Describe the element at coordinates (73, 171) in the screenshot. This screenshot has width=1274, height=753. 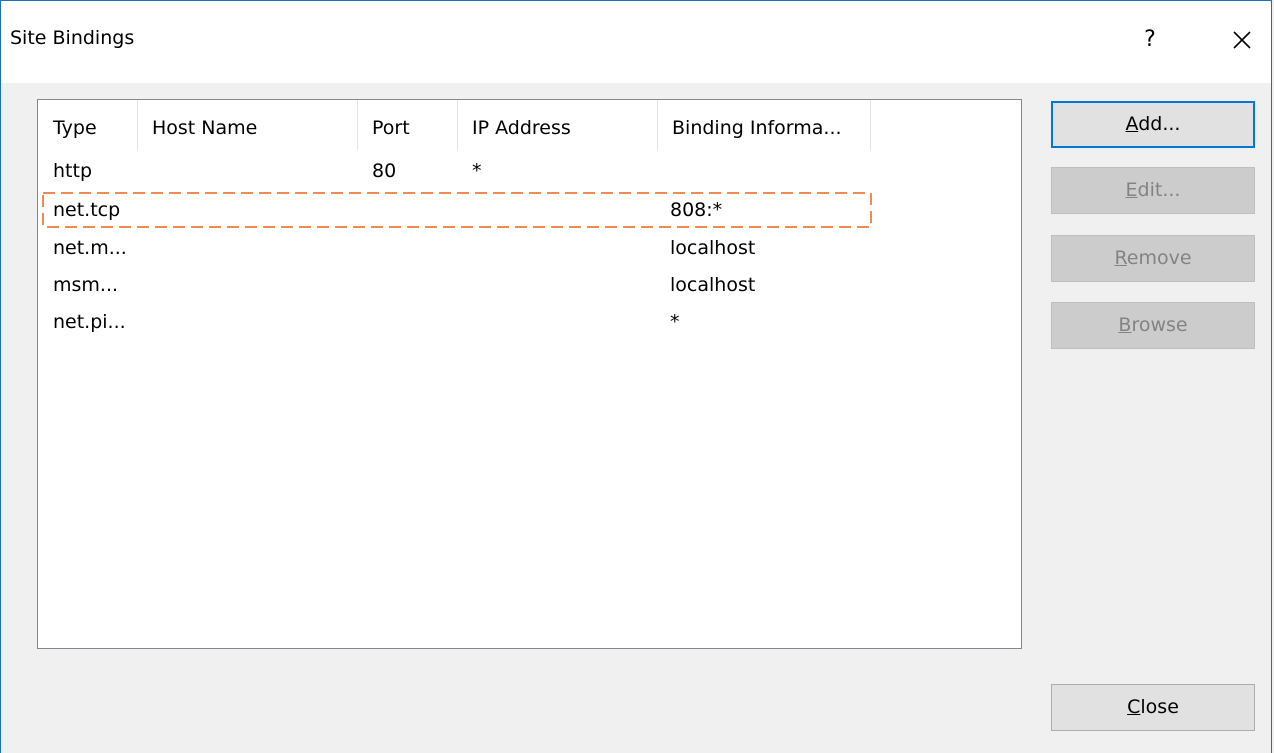
I see `cell-type: http` at that location.